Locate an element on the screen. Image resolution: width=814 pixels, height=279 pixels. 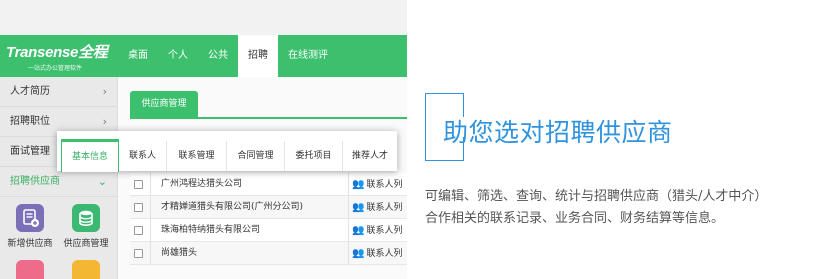
promo-headline: 助您选对招聘供应商 is located at coordinates (558, 132).